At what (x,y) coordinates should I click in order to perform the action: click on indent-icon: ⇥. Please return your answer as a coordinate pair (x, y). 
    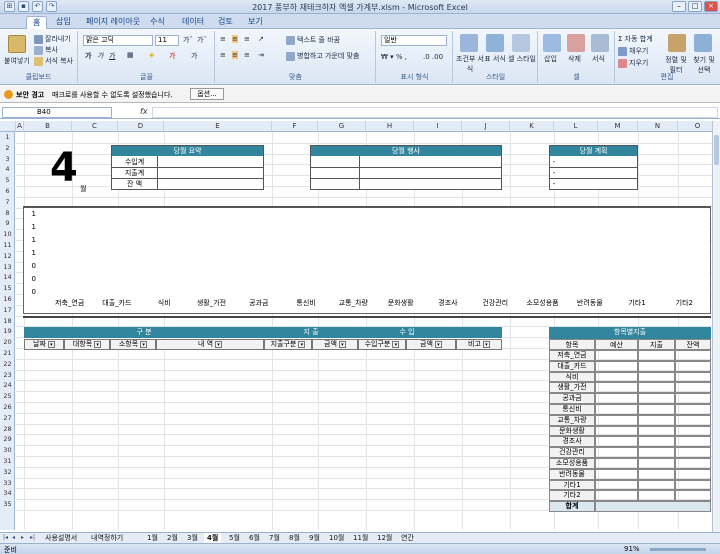
    Looking at the image, I should click on (261, 55).